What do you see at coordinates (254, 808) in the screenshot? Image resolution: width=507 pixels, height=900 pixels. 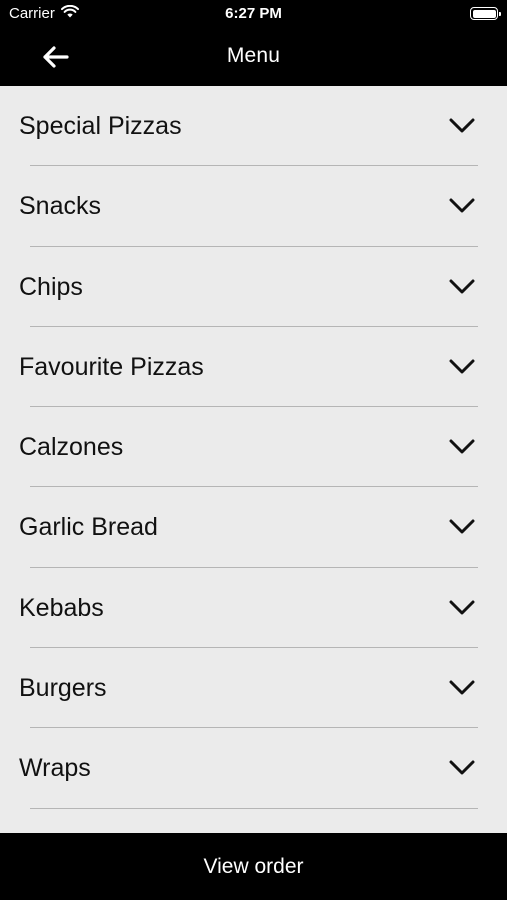 I see `divider` at bounding box center [254, 808].